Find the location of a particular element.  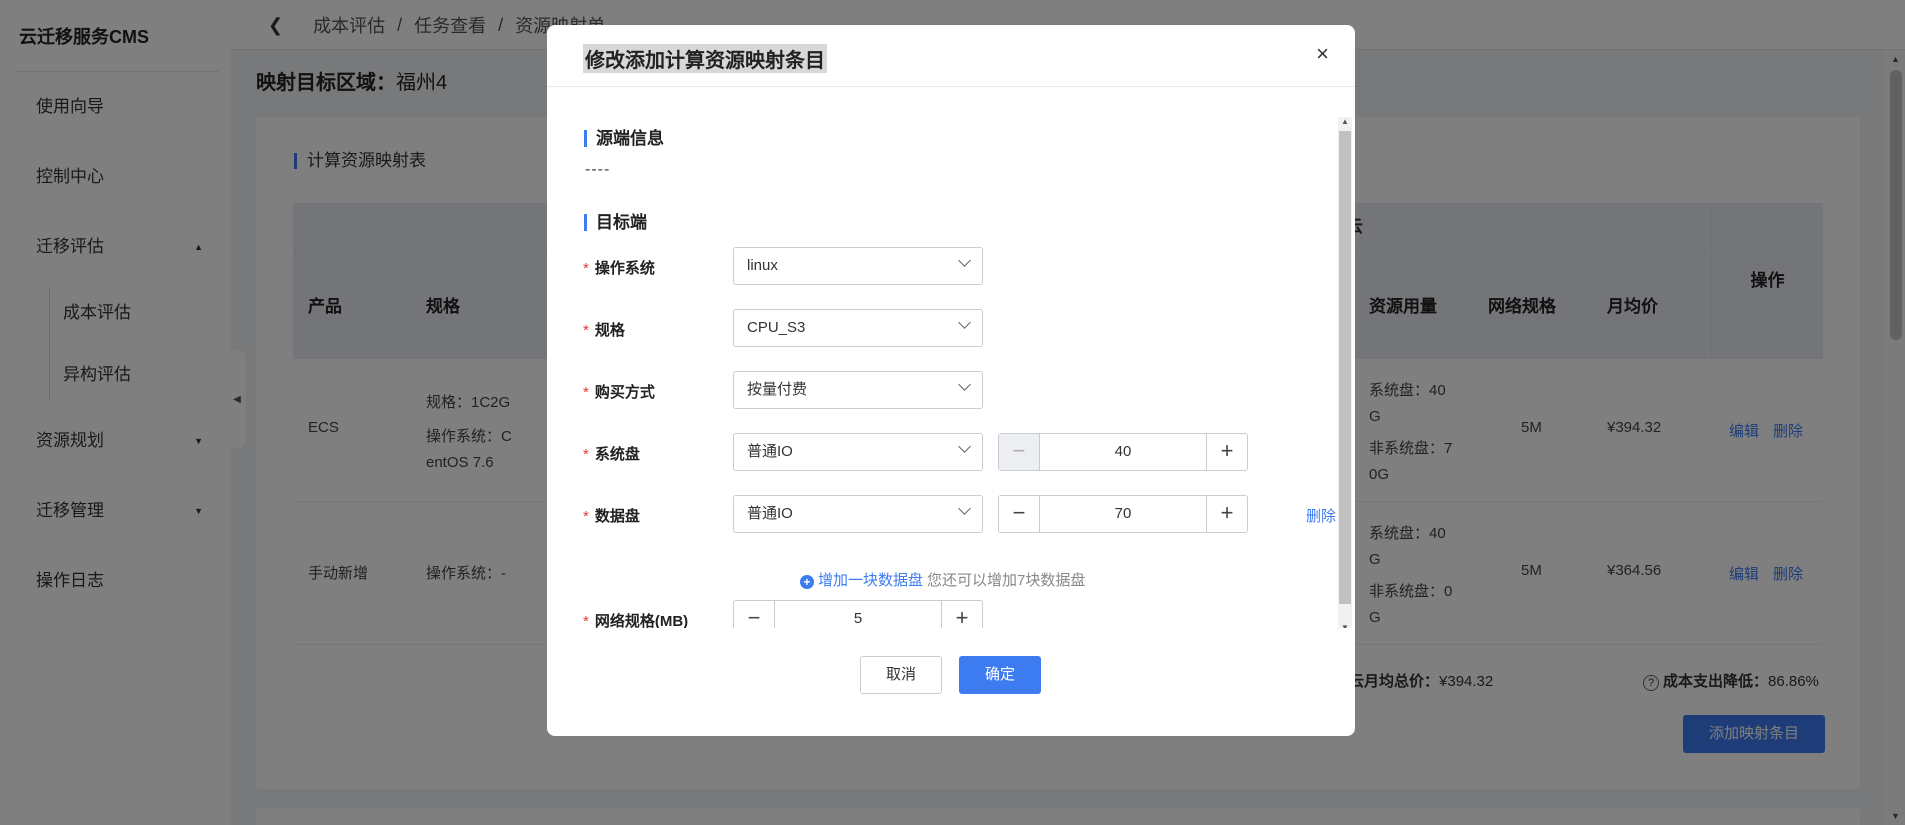

os-label-text: 操作系统 is located at coordinates (624, 268).